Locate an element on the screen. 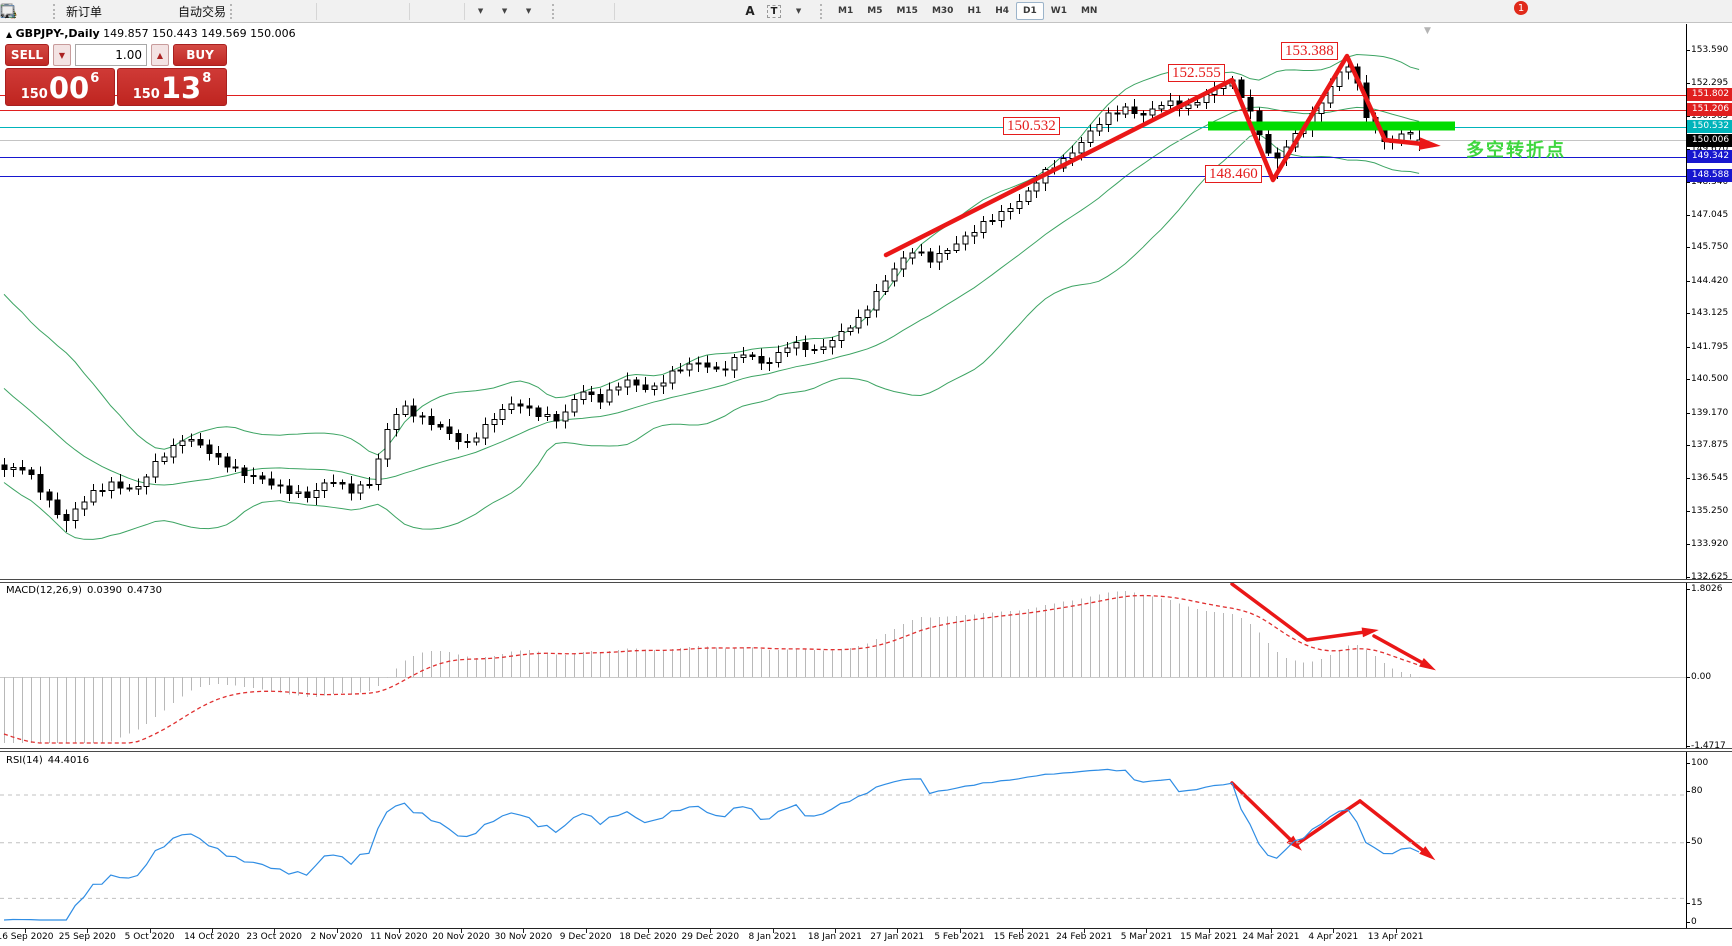  community-icon is located at coordinates (76, 11).